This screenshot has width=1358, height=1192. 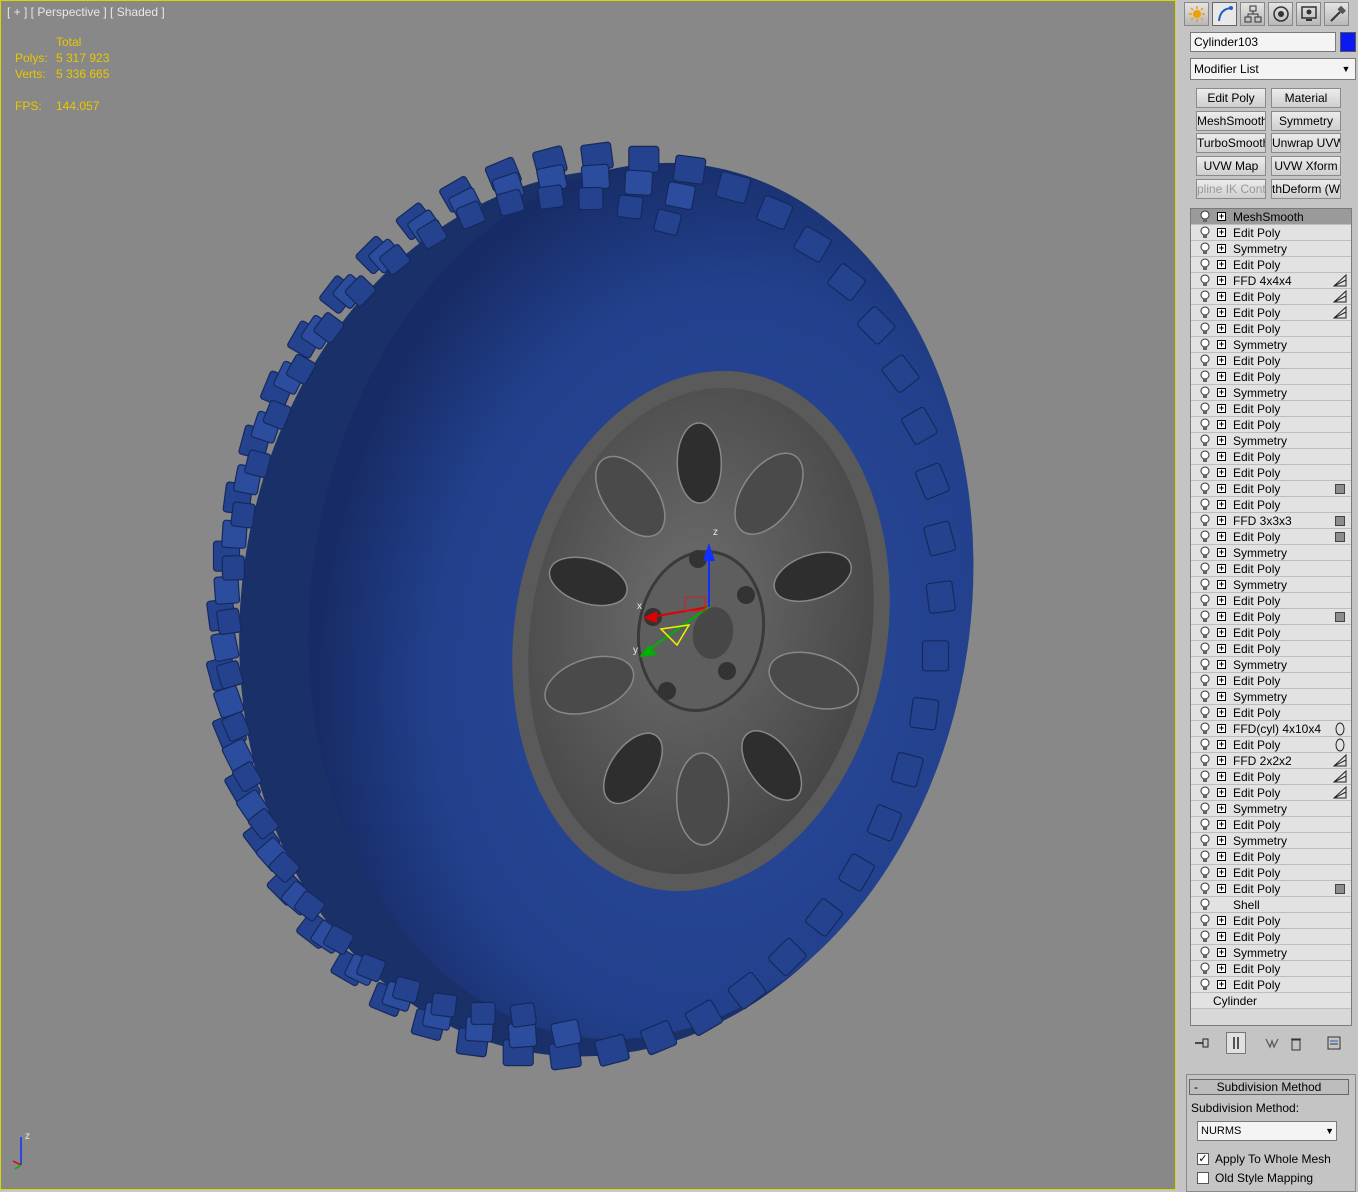 What do you see at coordinates (1269, 1087) in the screenshot?
I see `rollout-title-bar: - Subdivision Method` at bounding box center [1269, 1087].